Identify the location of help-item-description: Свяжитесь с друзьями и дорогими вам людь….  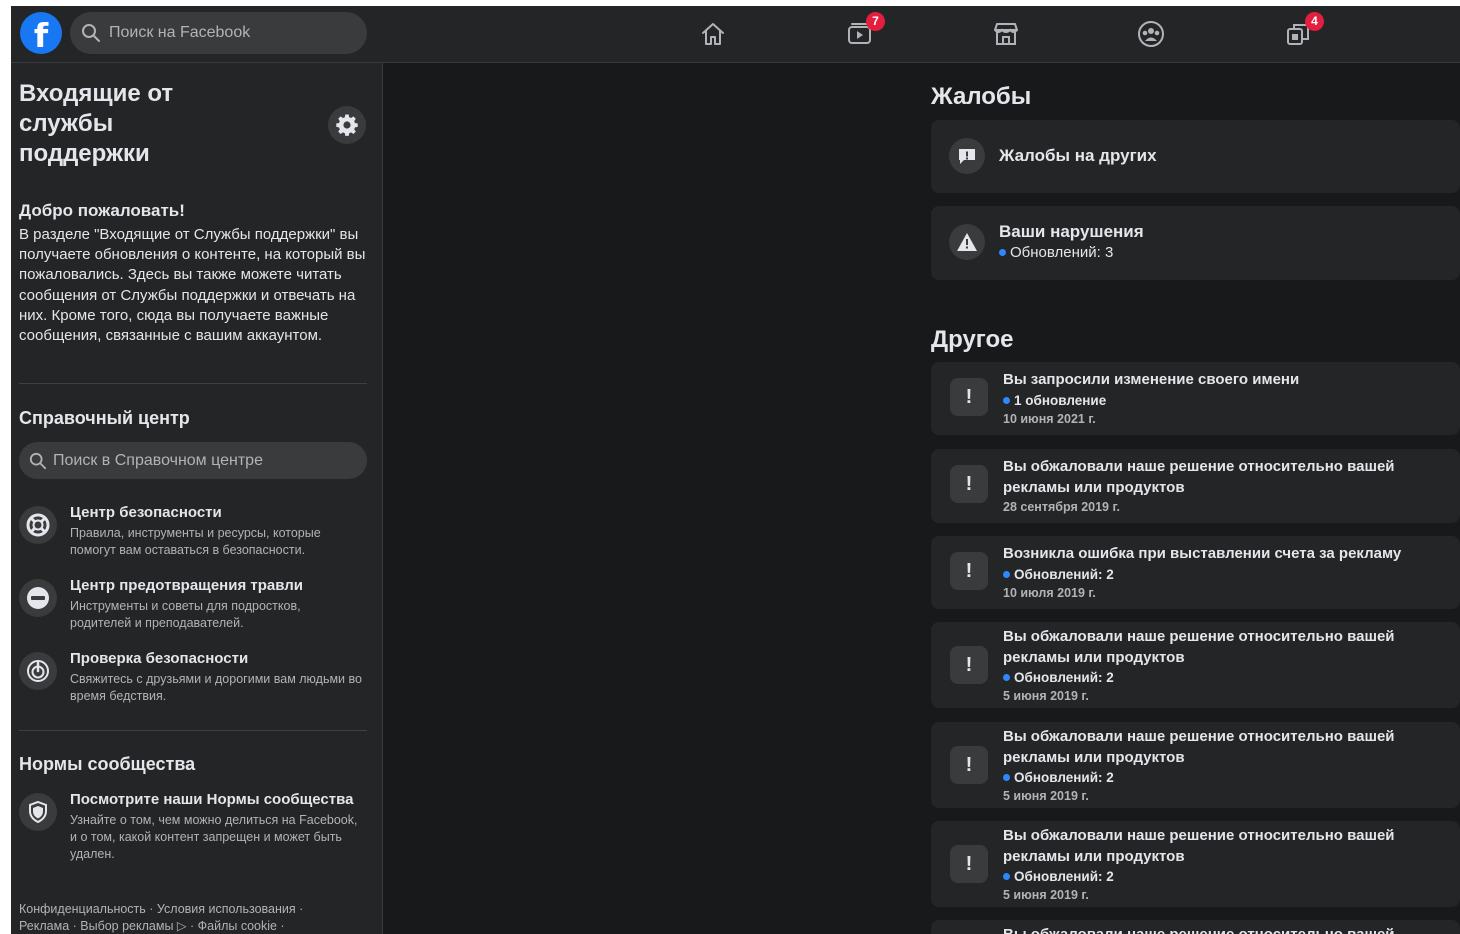
(216, 687).